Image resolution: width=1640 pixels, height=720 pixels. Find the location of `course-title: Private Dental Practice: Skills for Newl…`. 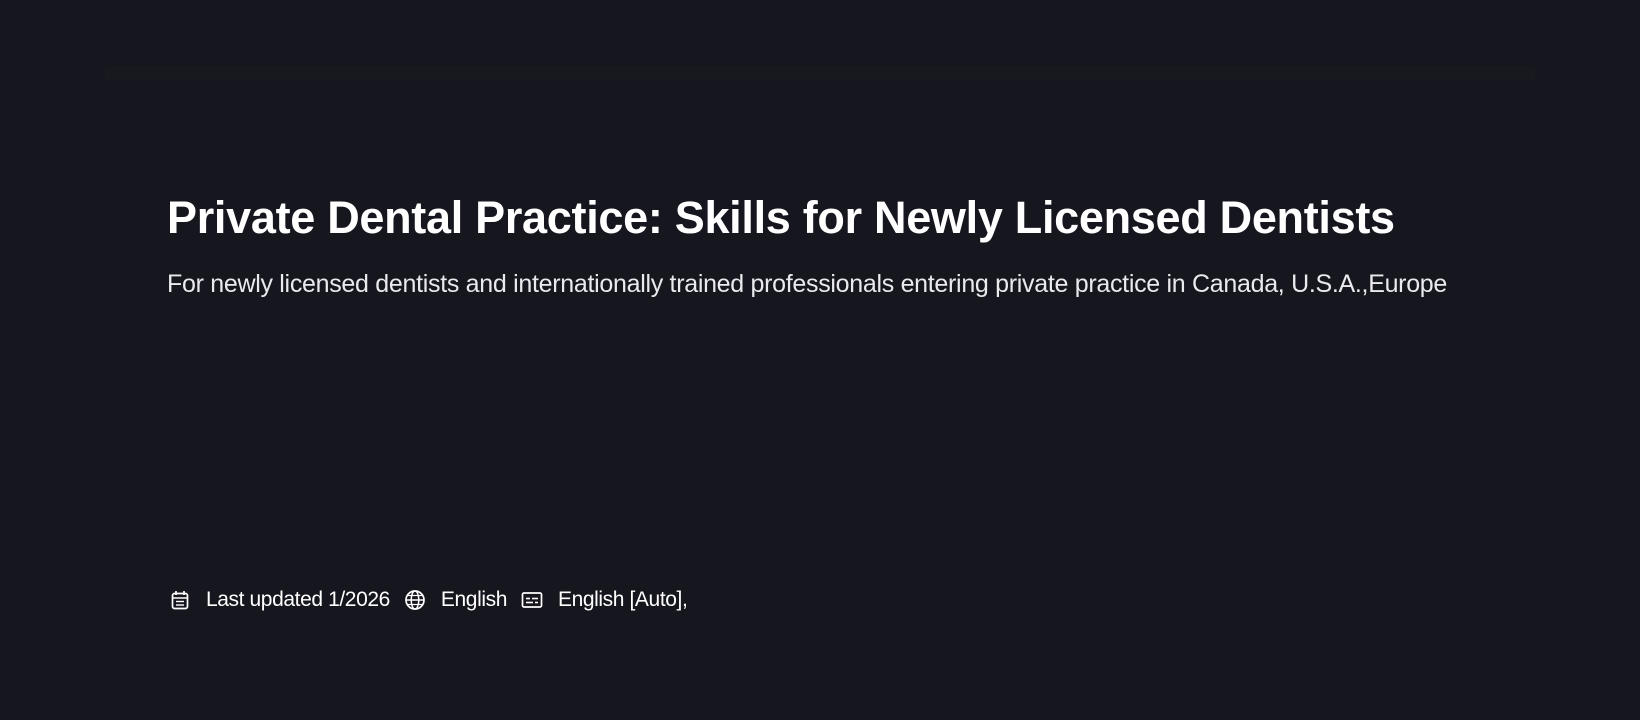

course-title: Private Dental Practice: Skills for Newl… is located at coordinates (781, 217).